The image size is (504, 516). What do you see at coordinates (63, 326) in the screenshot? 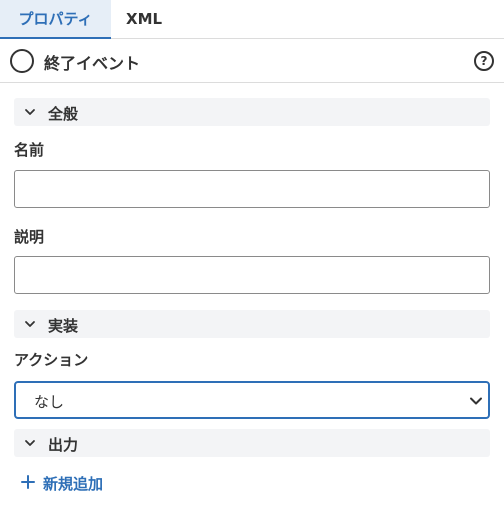
I see `section-implementation-label: 実装` at bounding box center [63, 326].